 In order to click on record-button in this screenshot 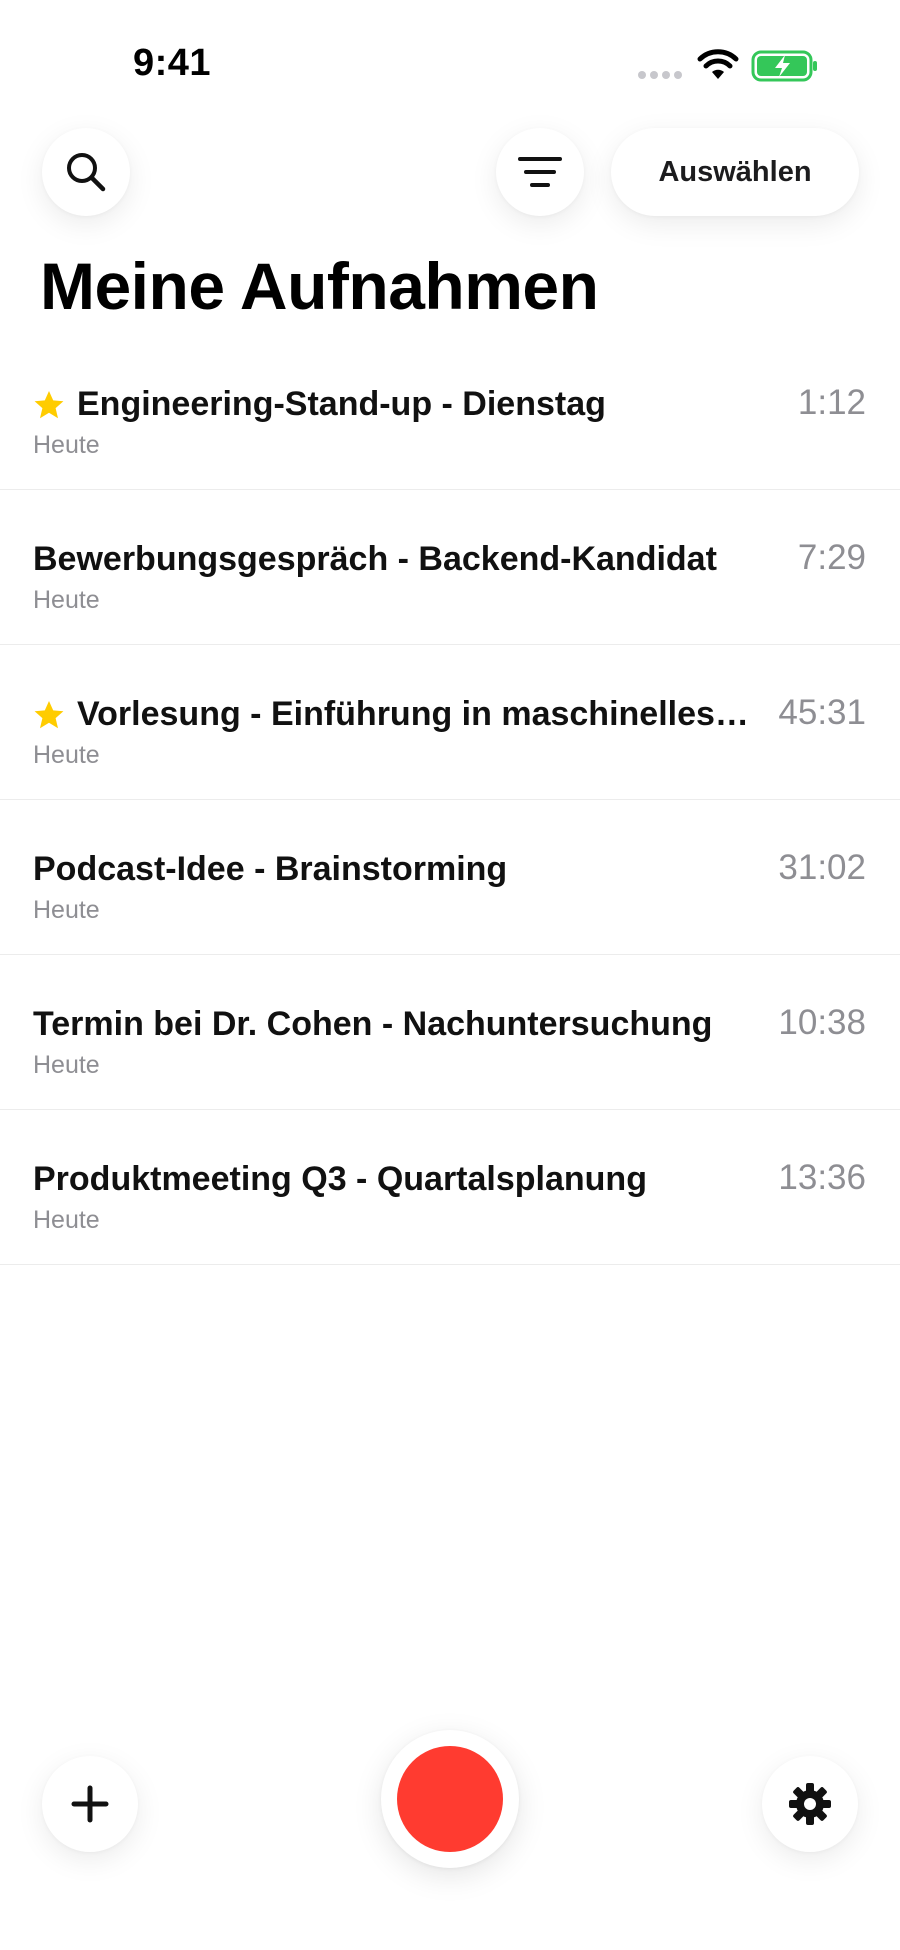, I will do `click(450, 1799)`.